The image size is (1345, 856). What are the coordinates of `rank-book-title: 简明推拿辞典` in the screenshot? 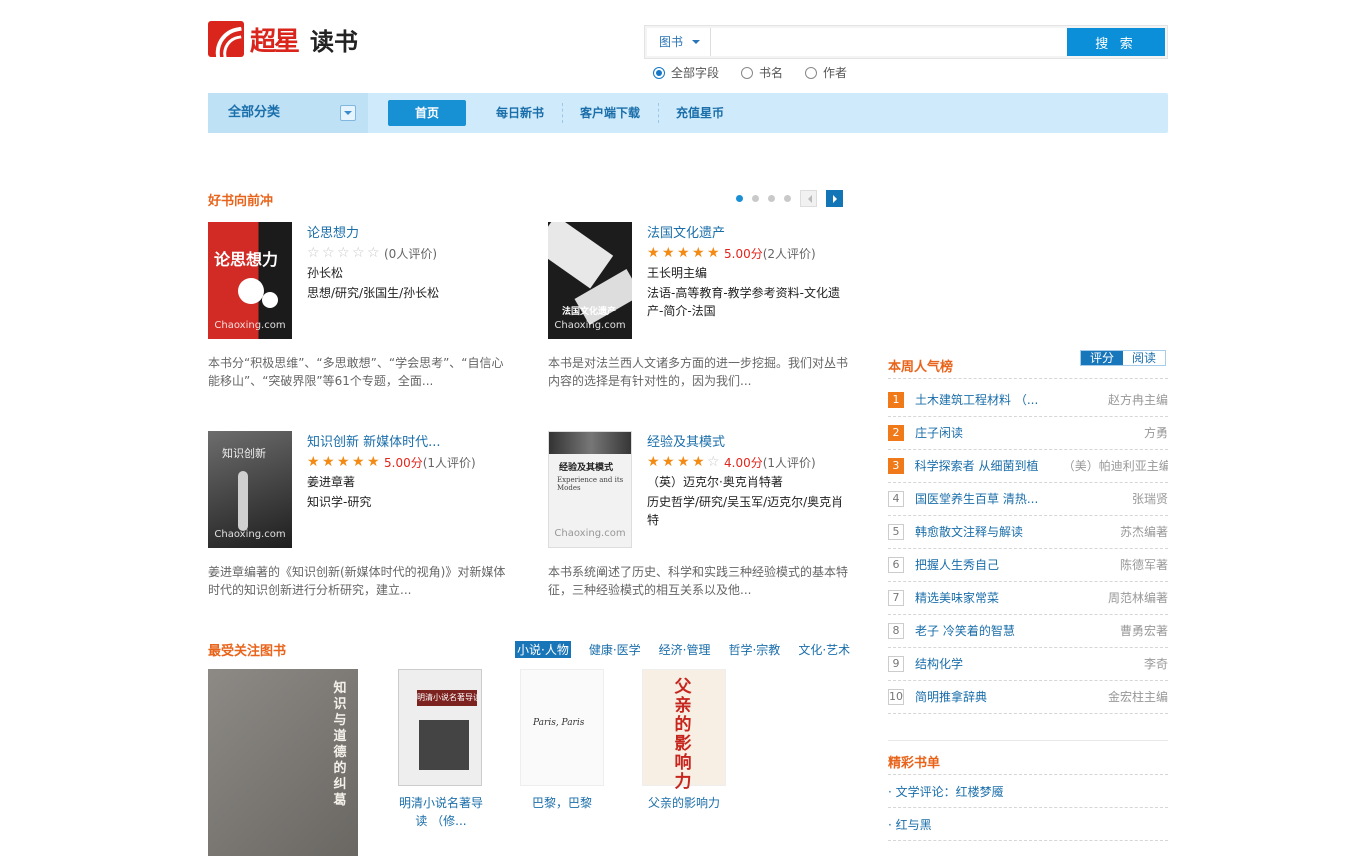 It's located at (991, 696).